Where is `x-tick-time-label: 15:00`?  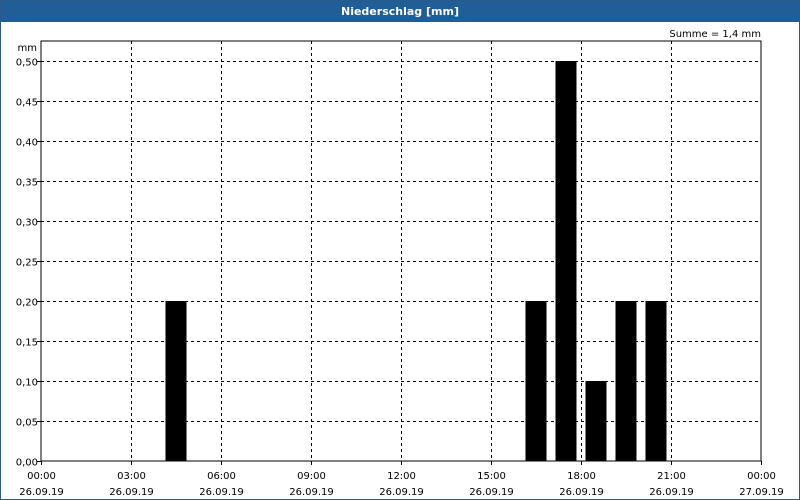
x-tick-time-label: 15:00 is located at coordinates (491, 476).